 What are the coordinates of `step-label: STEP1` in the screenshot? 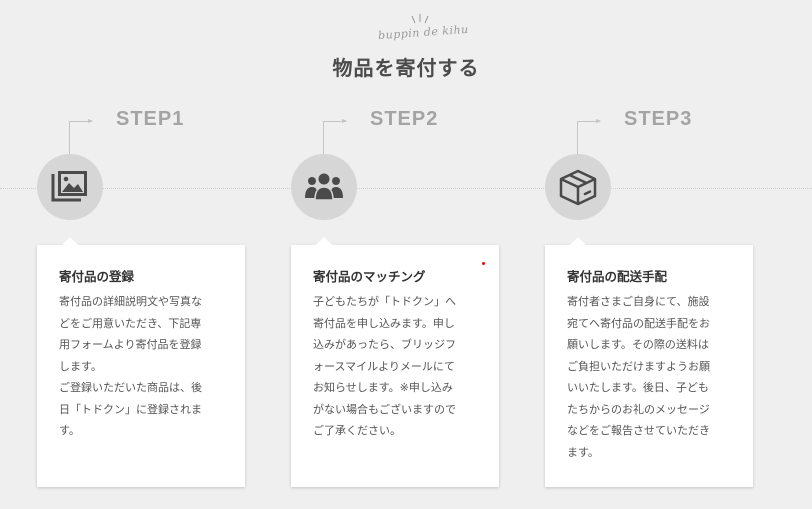 It's located at (150, 119).